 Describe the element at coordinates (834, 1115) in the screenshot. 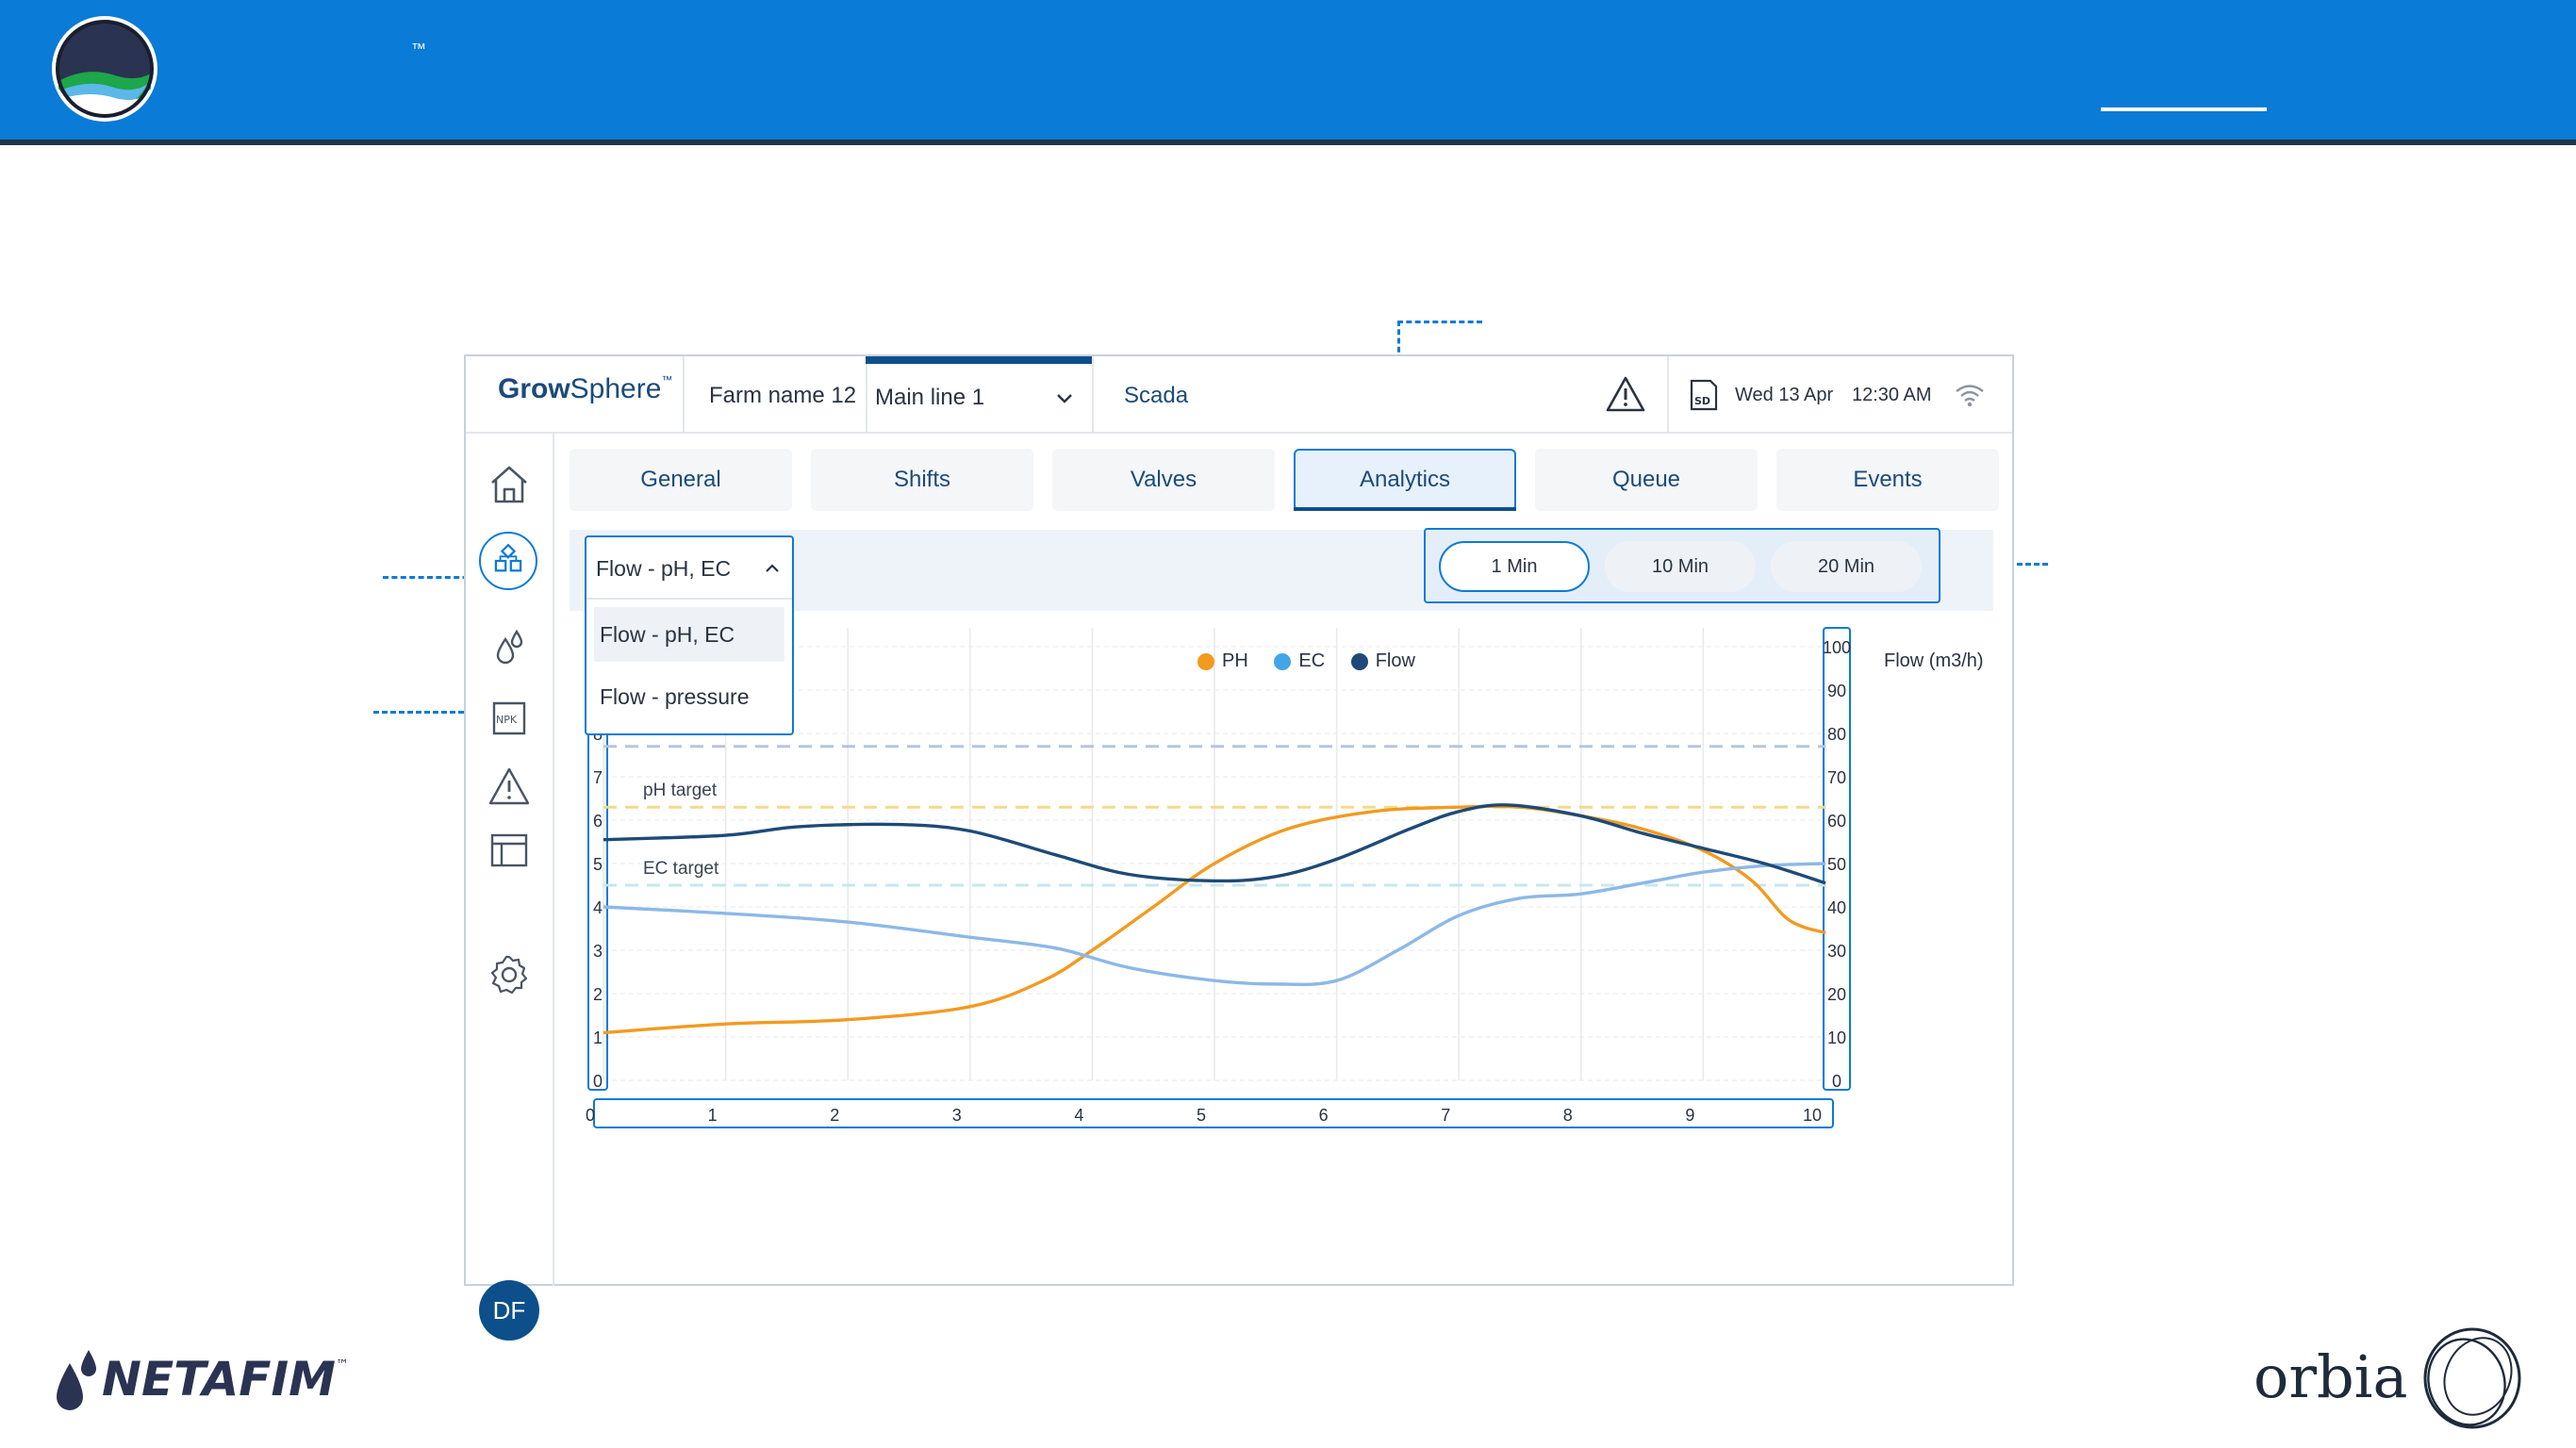

I see `x-tick-label: 2` at that location.